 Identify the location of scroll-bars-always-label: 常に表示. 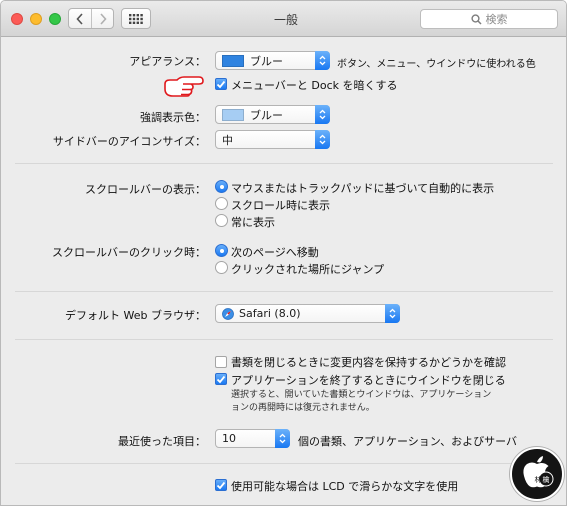
(253, 222).